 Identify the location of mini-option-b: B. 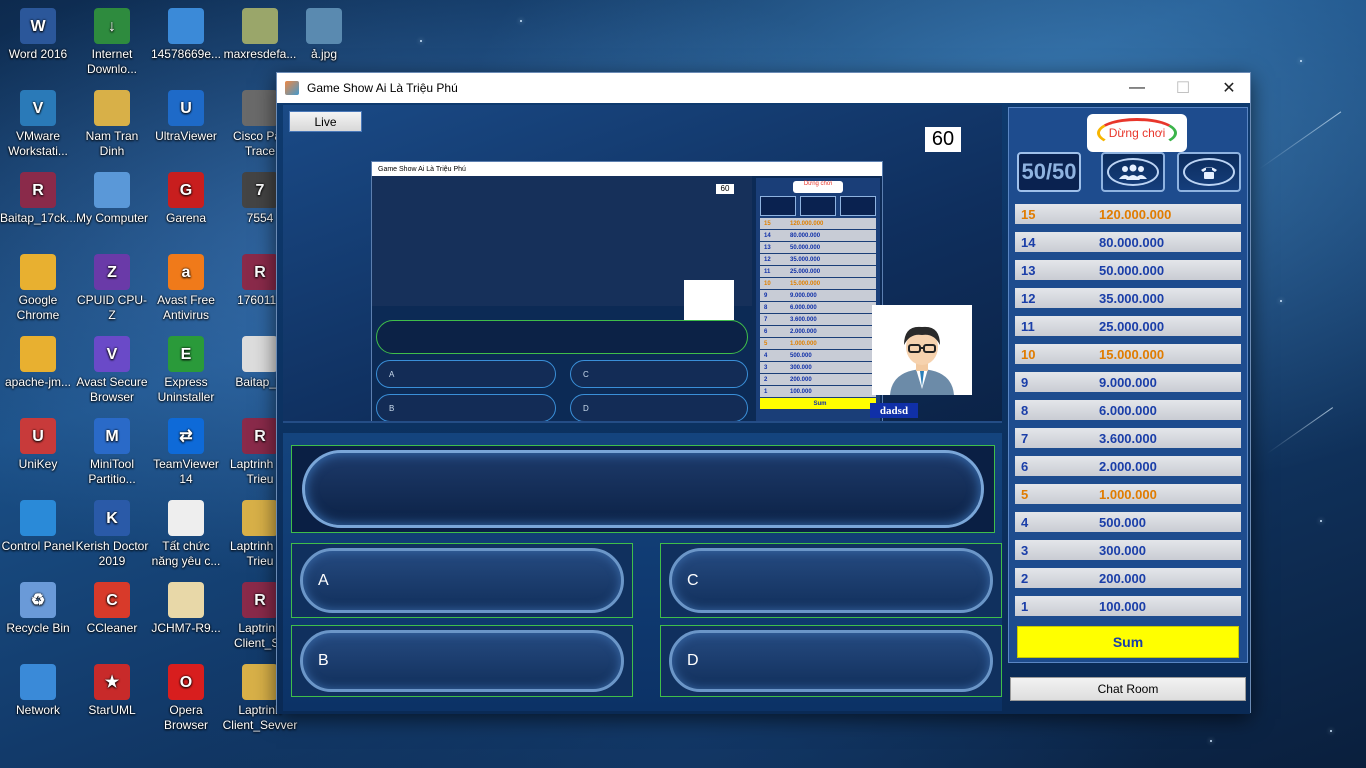
(466, 407).